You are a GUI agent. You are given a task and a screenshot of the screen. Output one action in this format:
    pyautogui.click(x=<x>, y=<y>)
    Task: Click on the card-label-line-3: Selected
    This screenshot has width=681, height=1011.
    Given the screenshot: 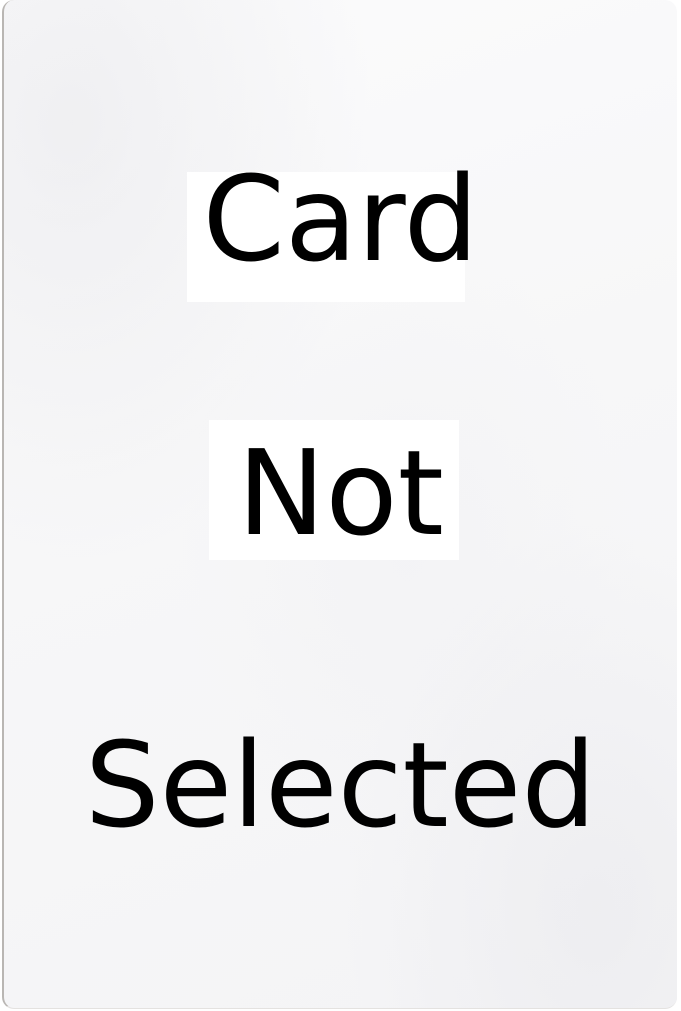 What is the action you would take?
    pyautogui.click(x=340, y=785)
    